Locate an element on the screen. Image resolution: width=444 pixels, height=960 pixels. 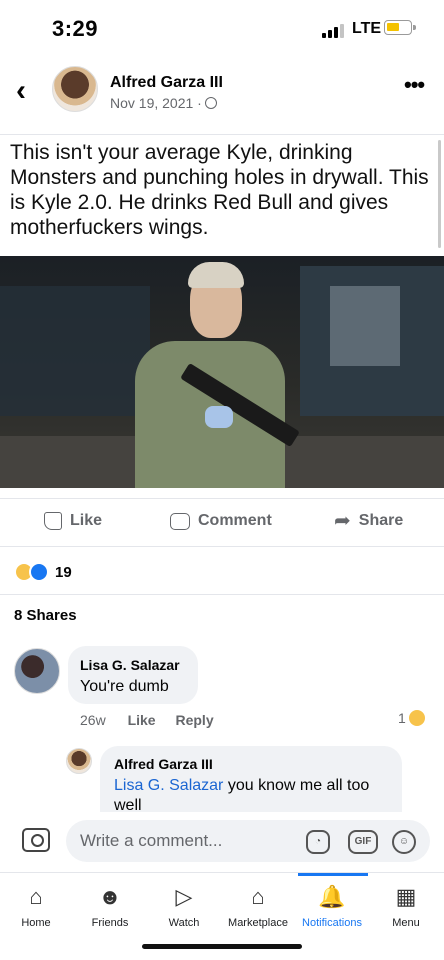
haha-reaction-icon is located at coordinates (416, 718).